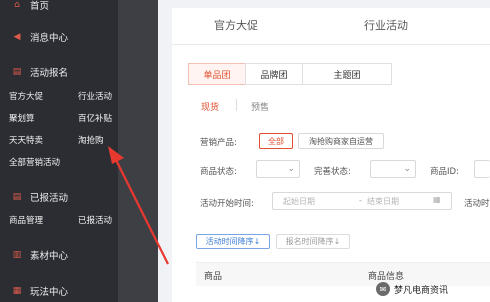  I want to click on home-icon: ⌂, so click(17, 5).